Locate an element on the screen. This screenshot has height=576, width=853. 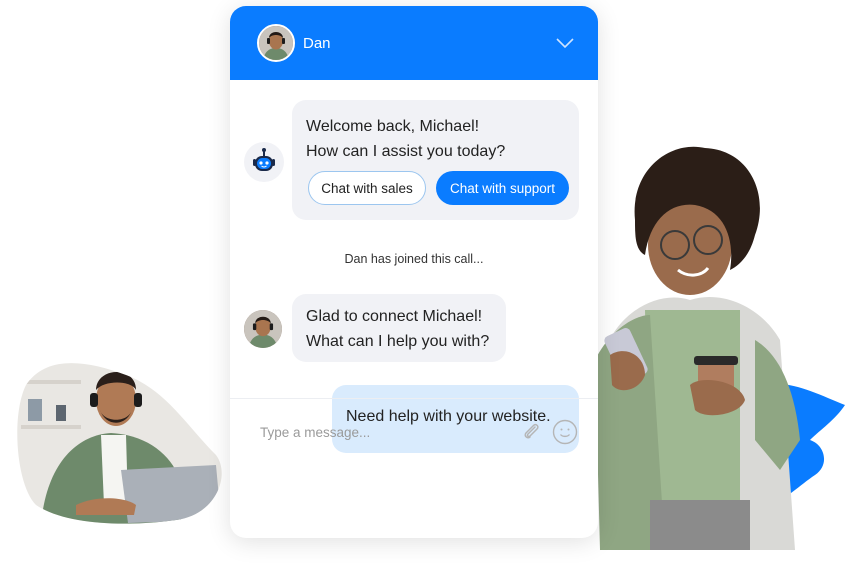
agent-name: Dan is located at coordinates (317, 43).